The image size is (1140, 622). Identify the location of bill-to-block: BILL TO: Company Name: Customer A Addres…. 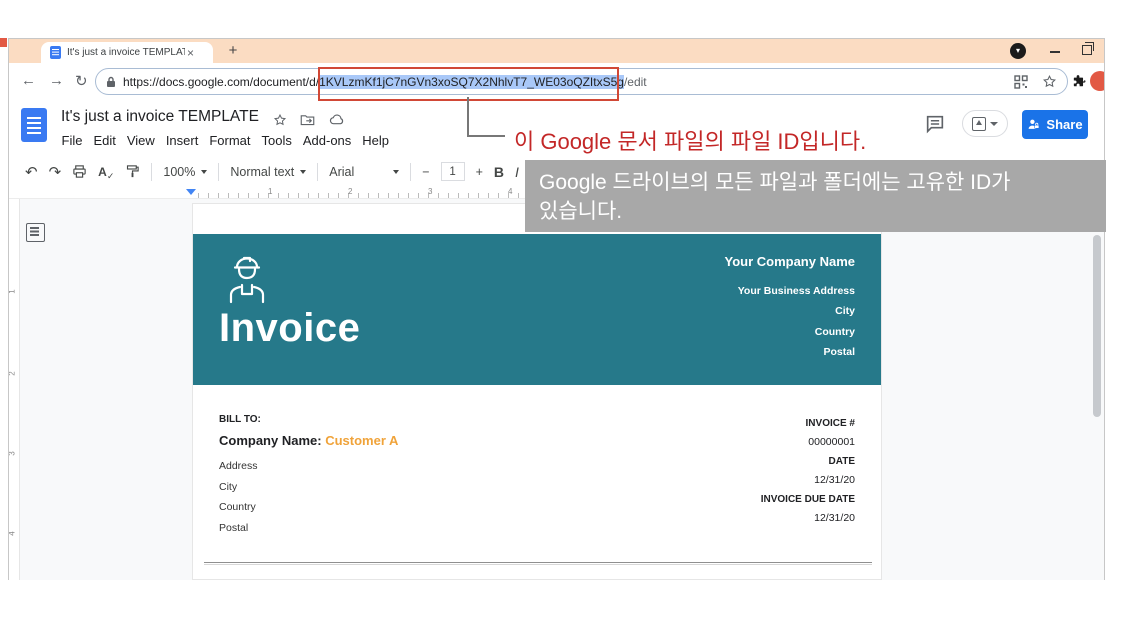
(308, 476).